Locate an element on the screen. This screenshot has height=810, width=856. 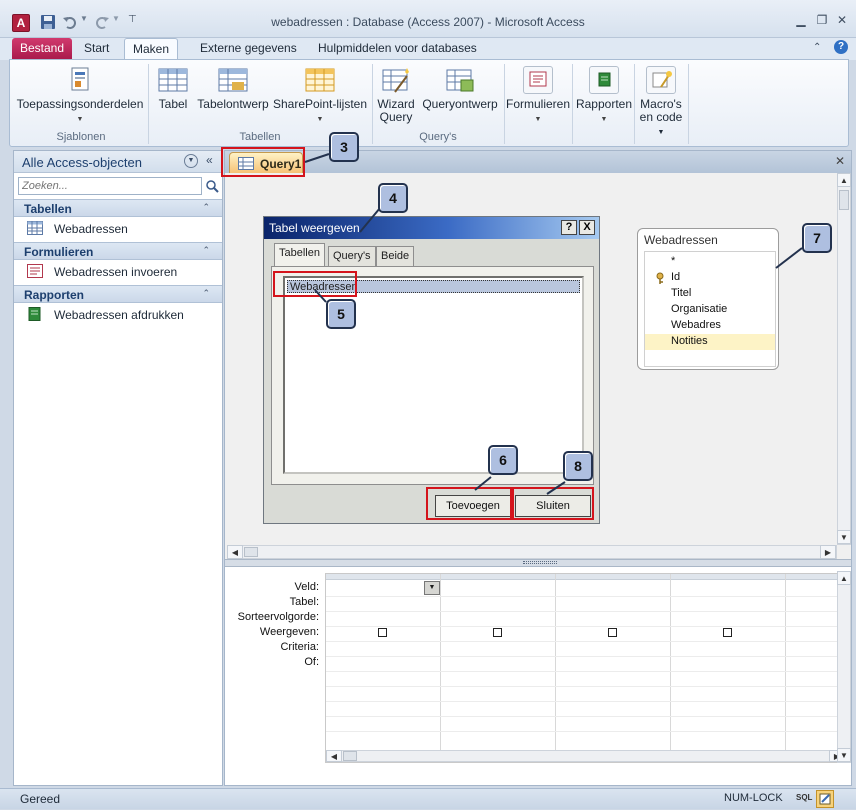
numlock-indicator: NUM-LOCK is located at coordinates (753, 798).